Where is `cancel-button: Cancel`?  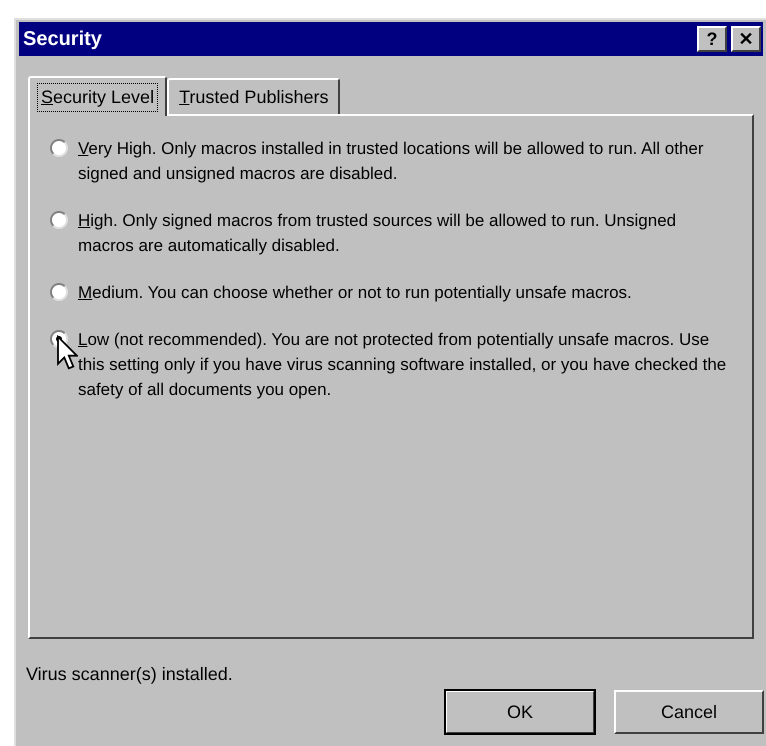 cancel-button: Cancel is located at coordinates (689, 712).